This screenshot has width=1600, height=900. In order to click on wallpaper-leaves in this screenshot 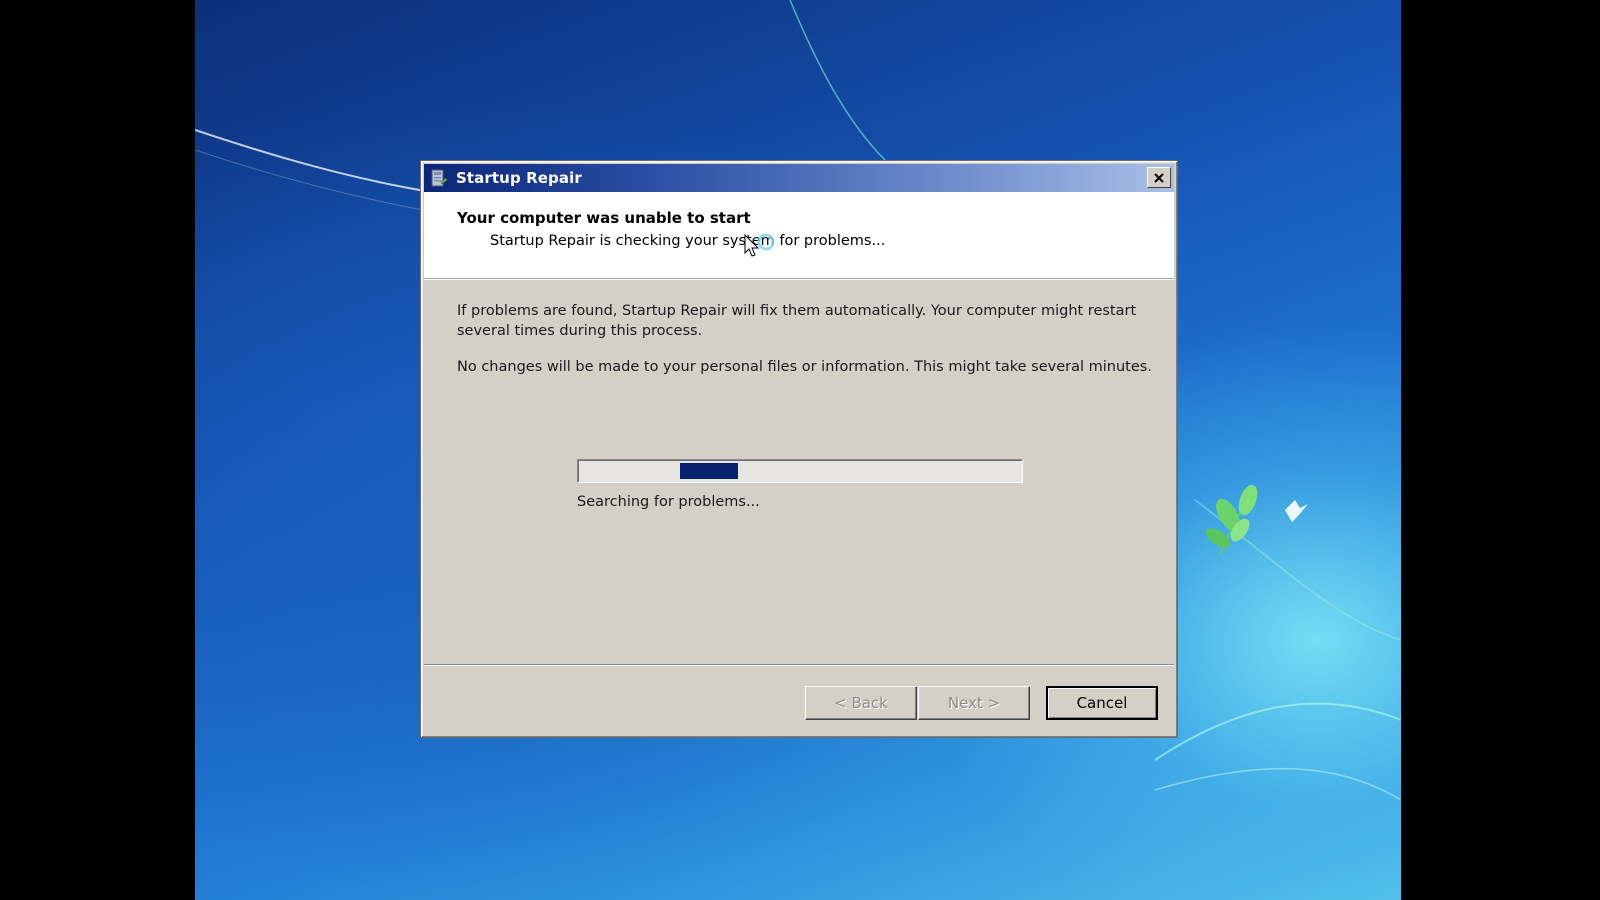, I will do `click(1256, 520)`.